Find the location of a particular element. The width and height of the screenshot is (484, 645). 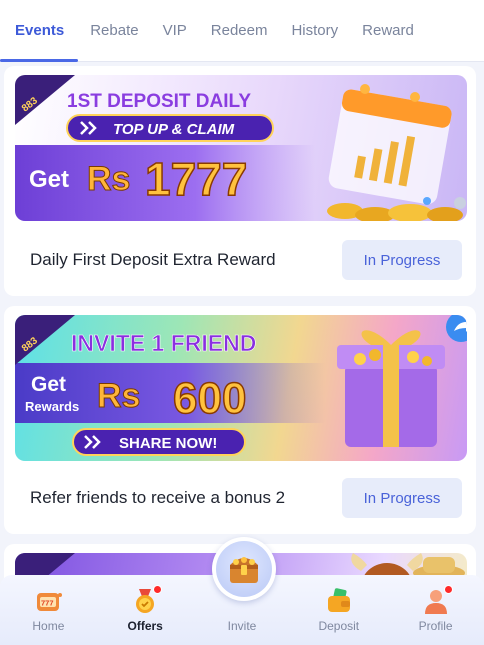

slot-777-icon: 777 is located at coordinates (48, 601).